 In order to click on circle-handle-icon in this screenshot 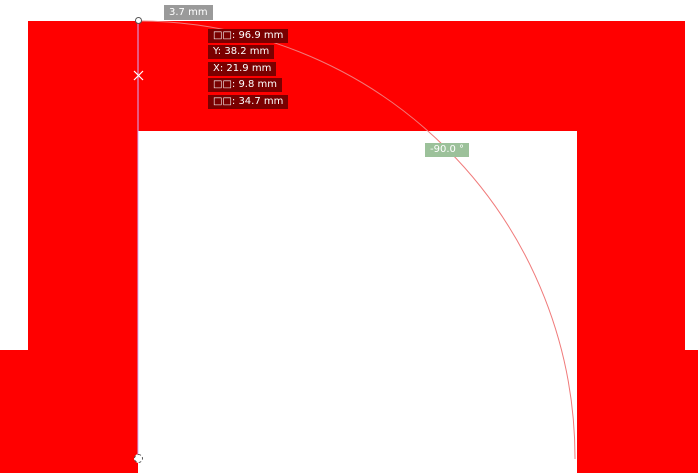, I will do `click(138, 20)`.